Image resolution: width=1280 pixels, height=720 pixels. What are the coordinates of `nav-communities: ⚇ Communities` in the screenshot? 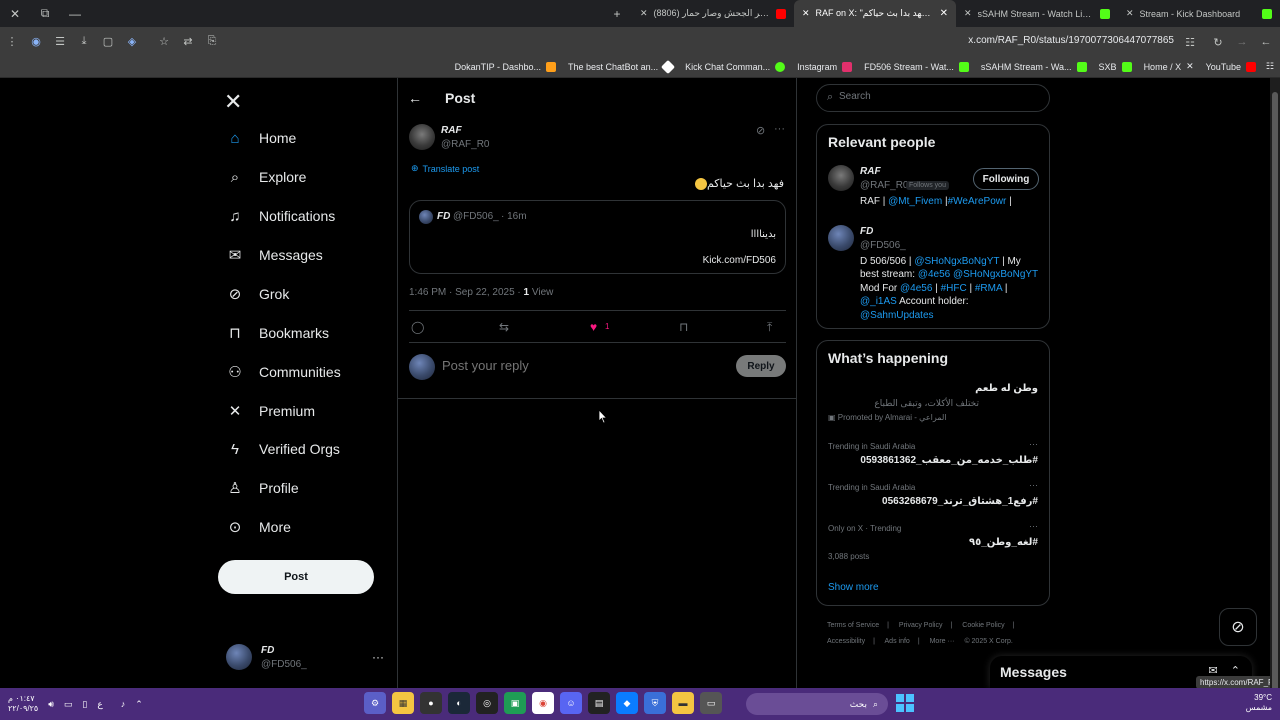 It's located at (283, 372).